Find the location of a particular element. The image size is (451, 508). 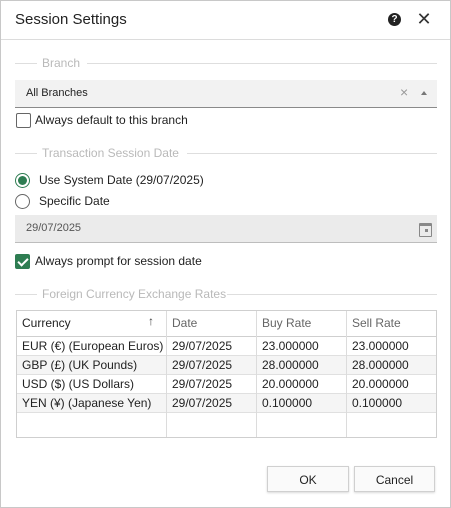

cell-sell-rate: 20.000000 is located at coordinates (380, 384).